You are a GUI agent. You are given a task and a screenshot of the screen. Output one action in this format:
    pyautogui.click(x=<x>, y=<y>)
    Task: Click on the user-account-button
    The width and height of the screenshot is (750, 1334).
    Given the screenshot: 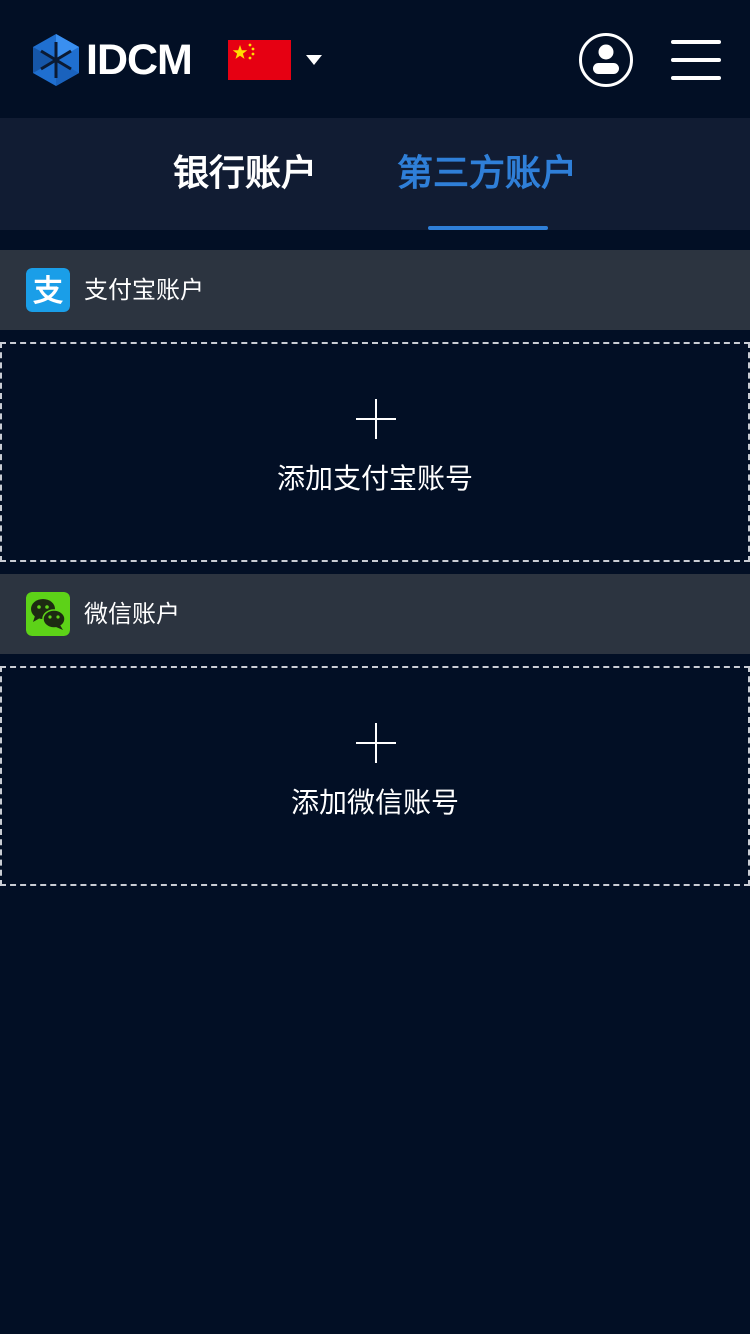 What is the action you would take?
    pyautogui.click(x=606, y=60)
    